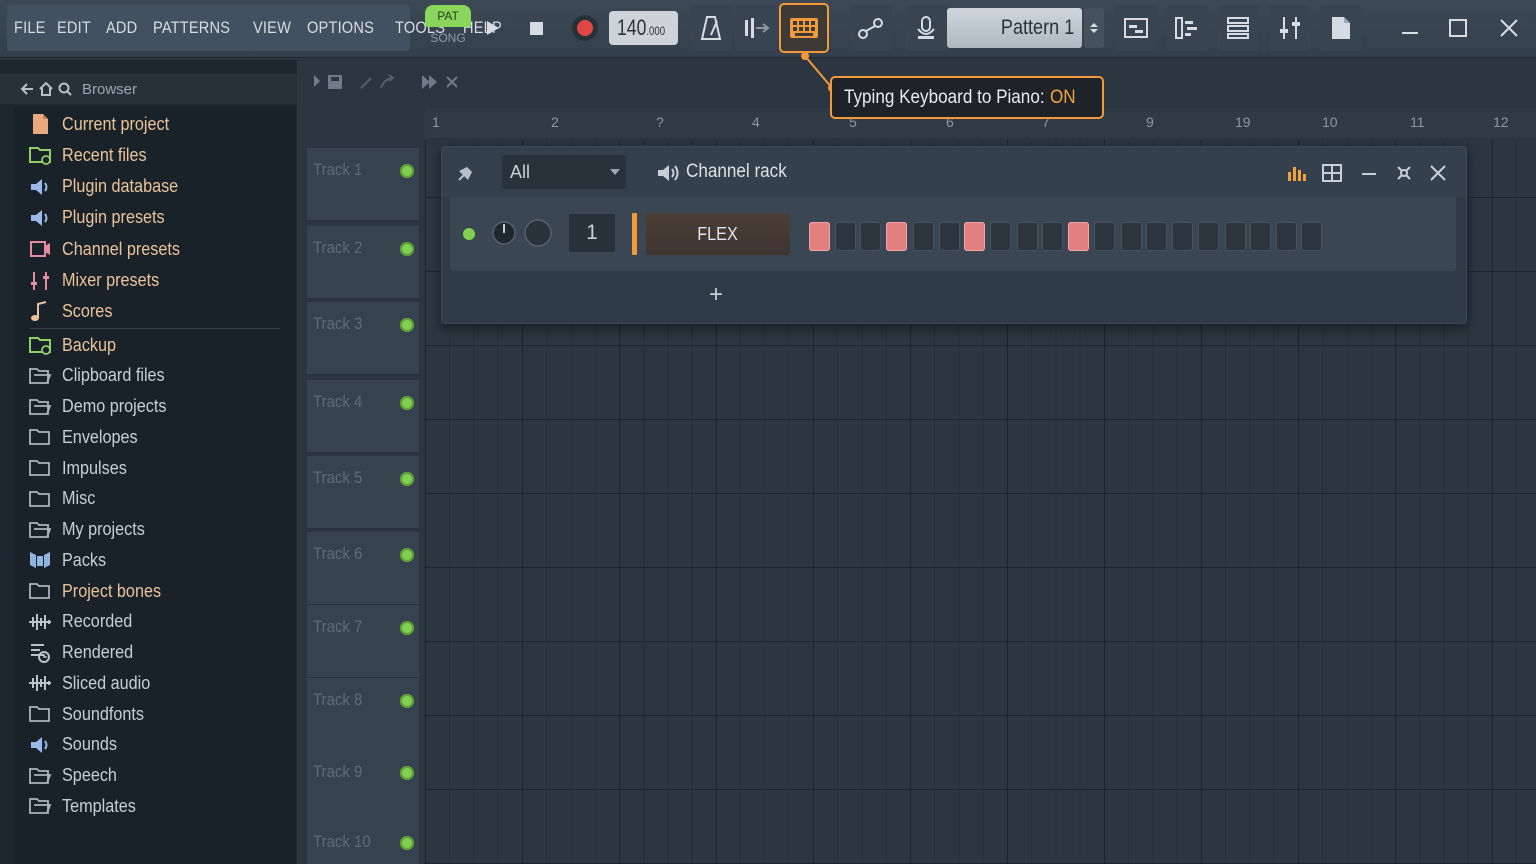 The image size is (1536, 864). What do you see at coordinates (1369, 173) in the screenshot?
I see `minimize-icon` at bounding box center [1369, 173].